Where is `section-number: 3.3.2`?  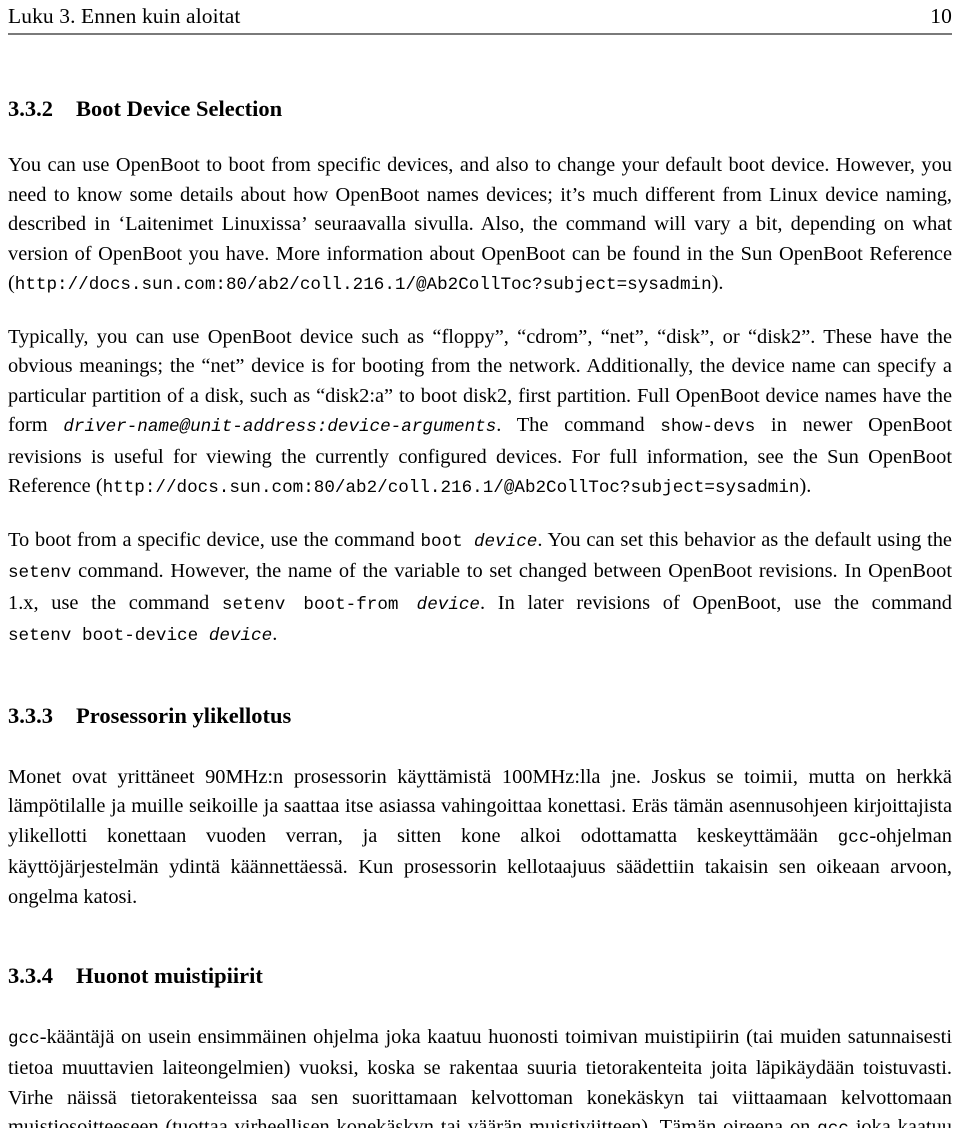
section-number: 3.3.2 is located at coordinates (30, 108).